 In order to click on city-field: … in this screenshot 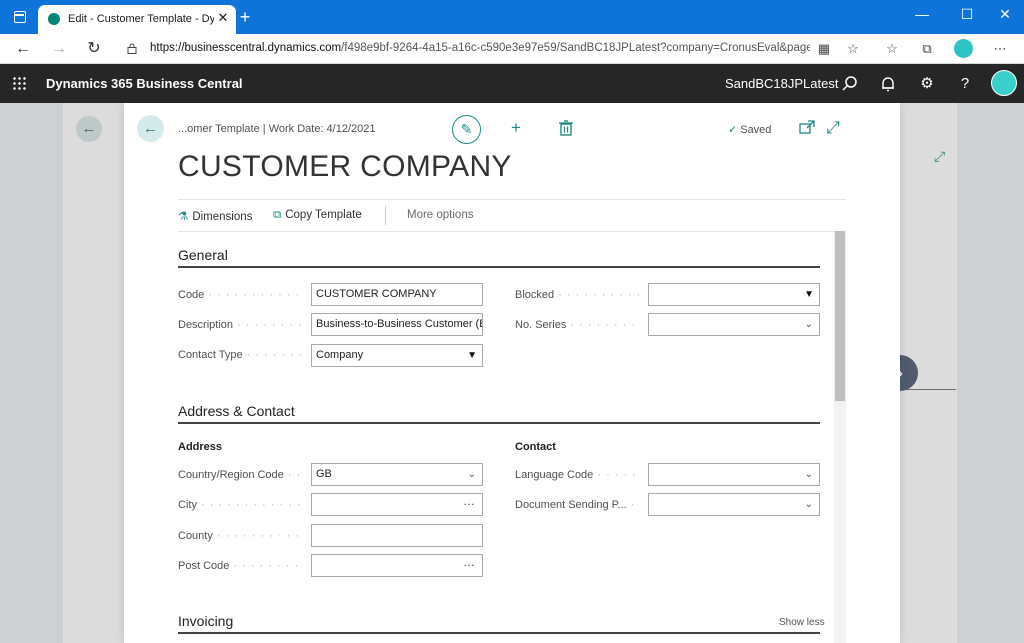, I will do `click(397, 504)`.